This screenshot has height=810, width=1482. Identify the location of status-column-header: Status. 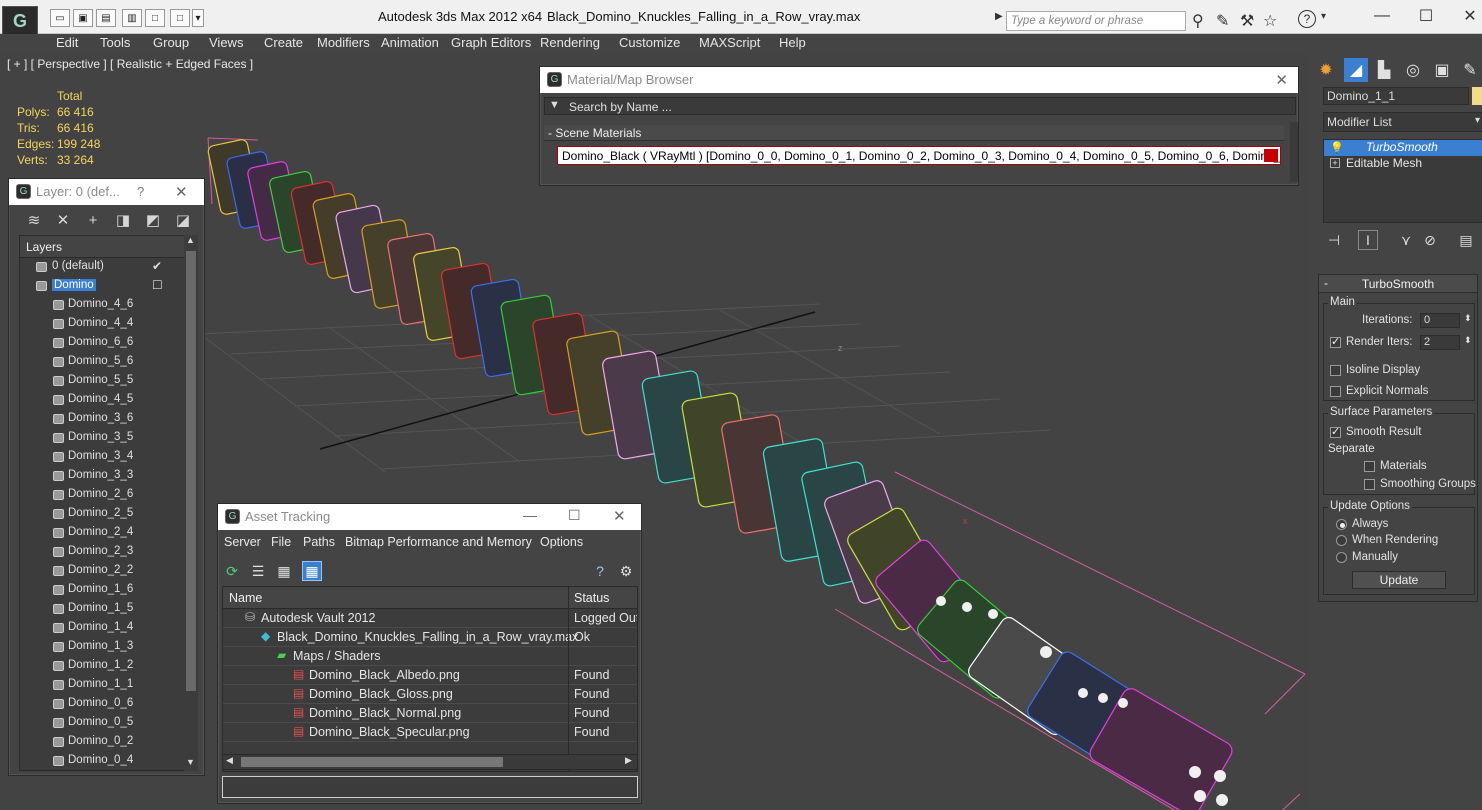
(591, 598).